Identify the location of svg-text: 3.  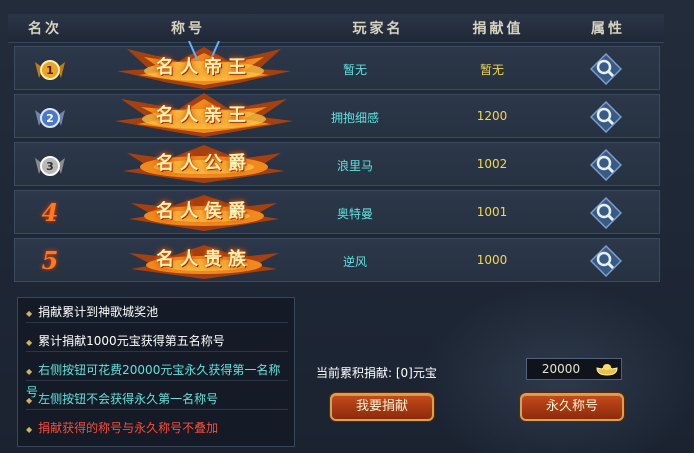
(50, 166).